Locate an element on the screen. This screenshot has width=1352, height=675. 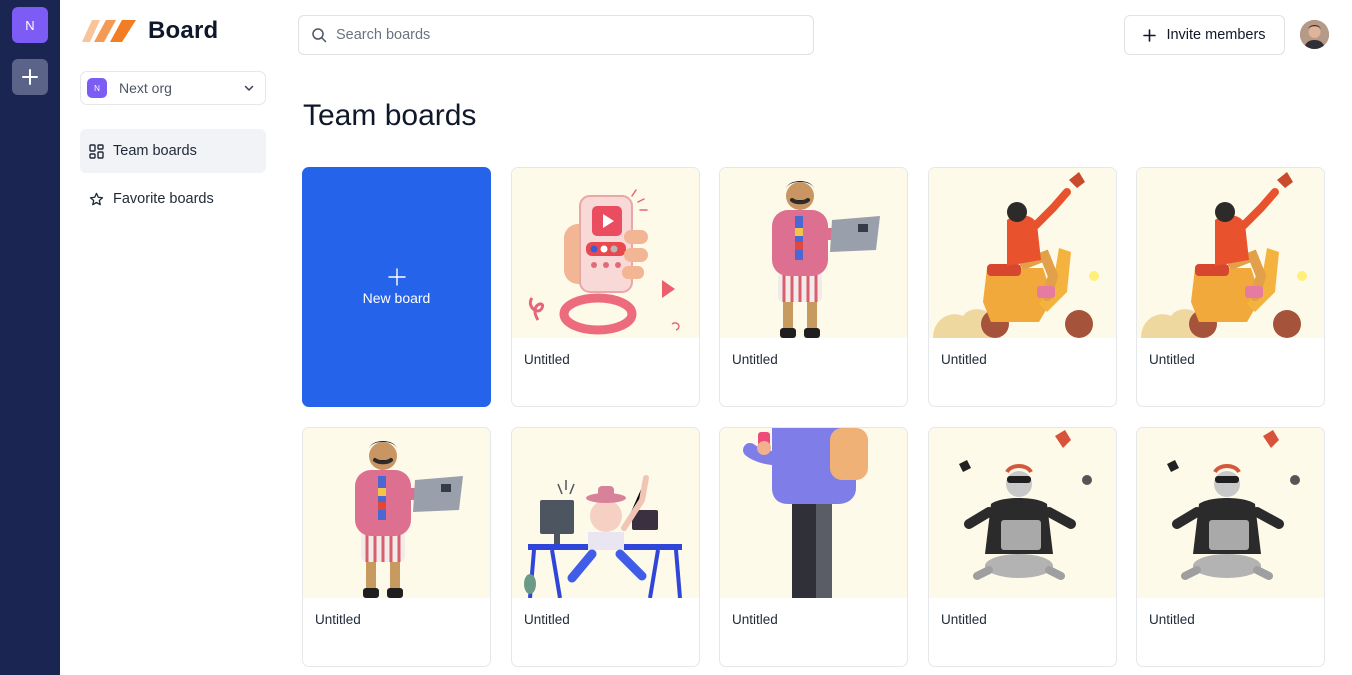
nav-item-label: Favorite boards is located at coordinates (163, 199).